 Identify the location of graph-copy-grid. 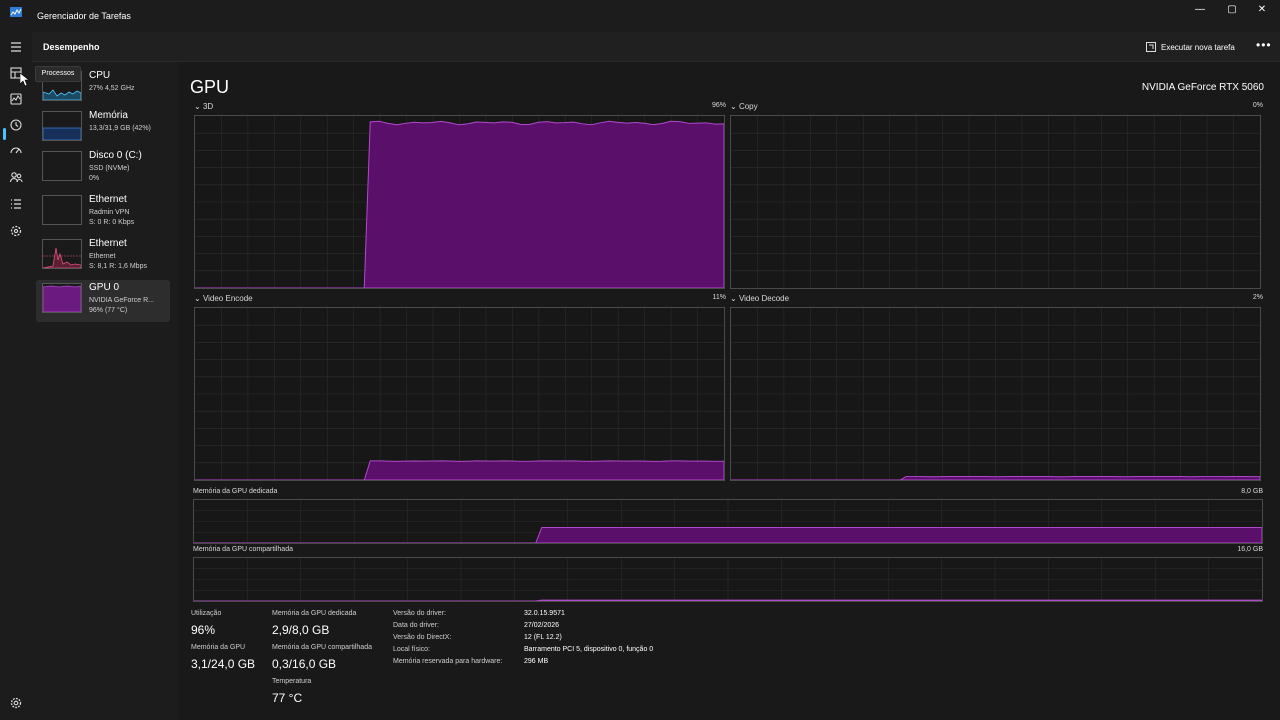
(995, 202).